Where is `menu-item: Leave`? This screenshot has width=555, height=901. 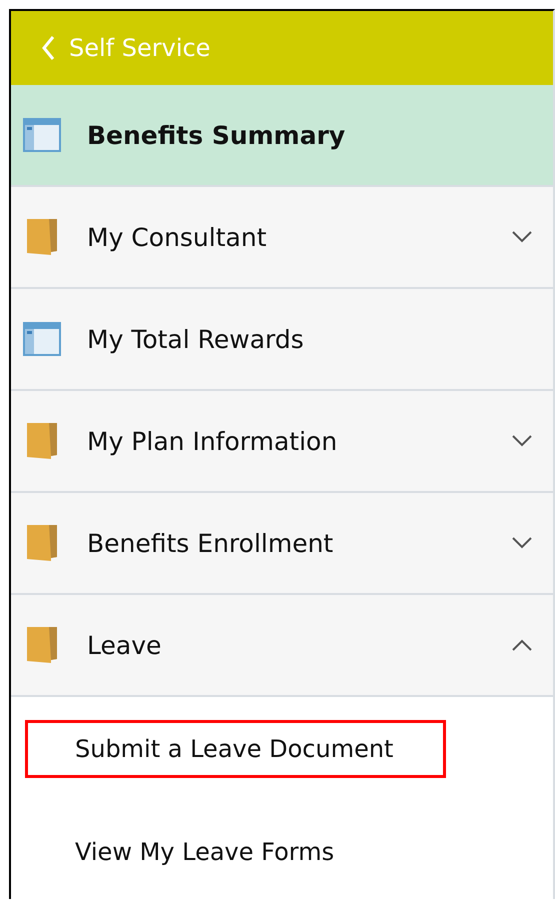 menu-item: Leave is located at coordinates (282, 646).